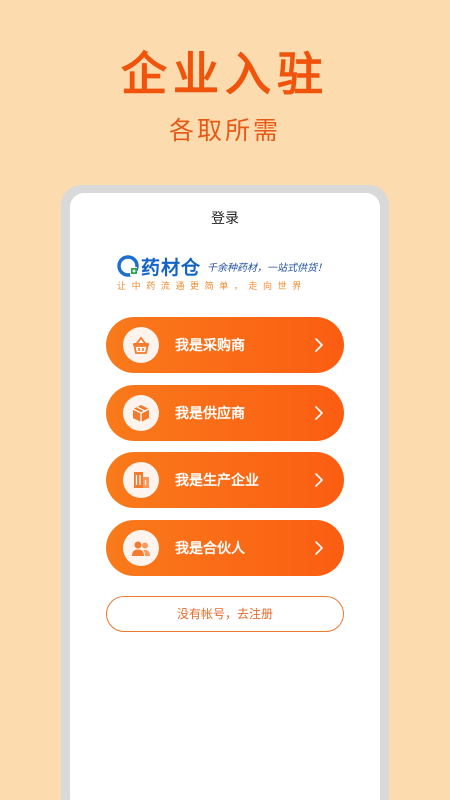  What do you see at coordinates (171, 267) in the screenshot?
I see `logo-name: 药材仓` at bounding box center [171, 267].